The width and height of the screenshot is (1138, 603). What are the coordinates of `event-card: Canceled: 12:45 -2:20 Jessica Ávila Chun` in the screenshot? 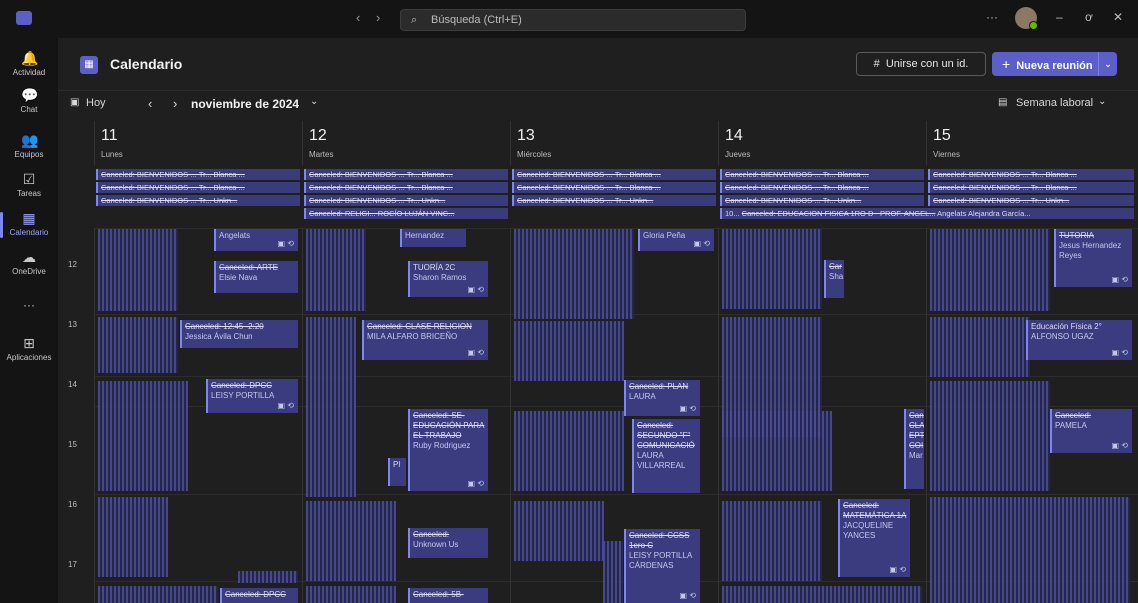 It's located at (239, 334).